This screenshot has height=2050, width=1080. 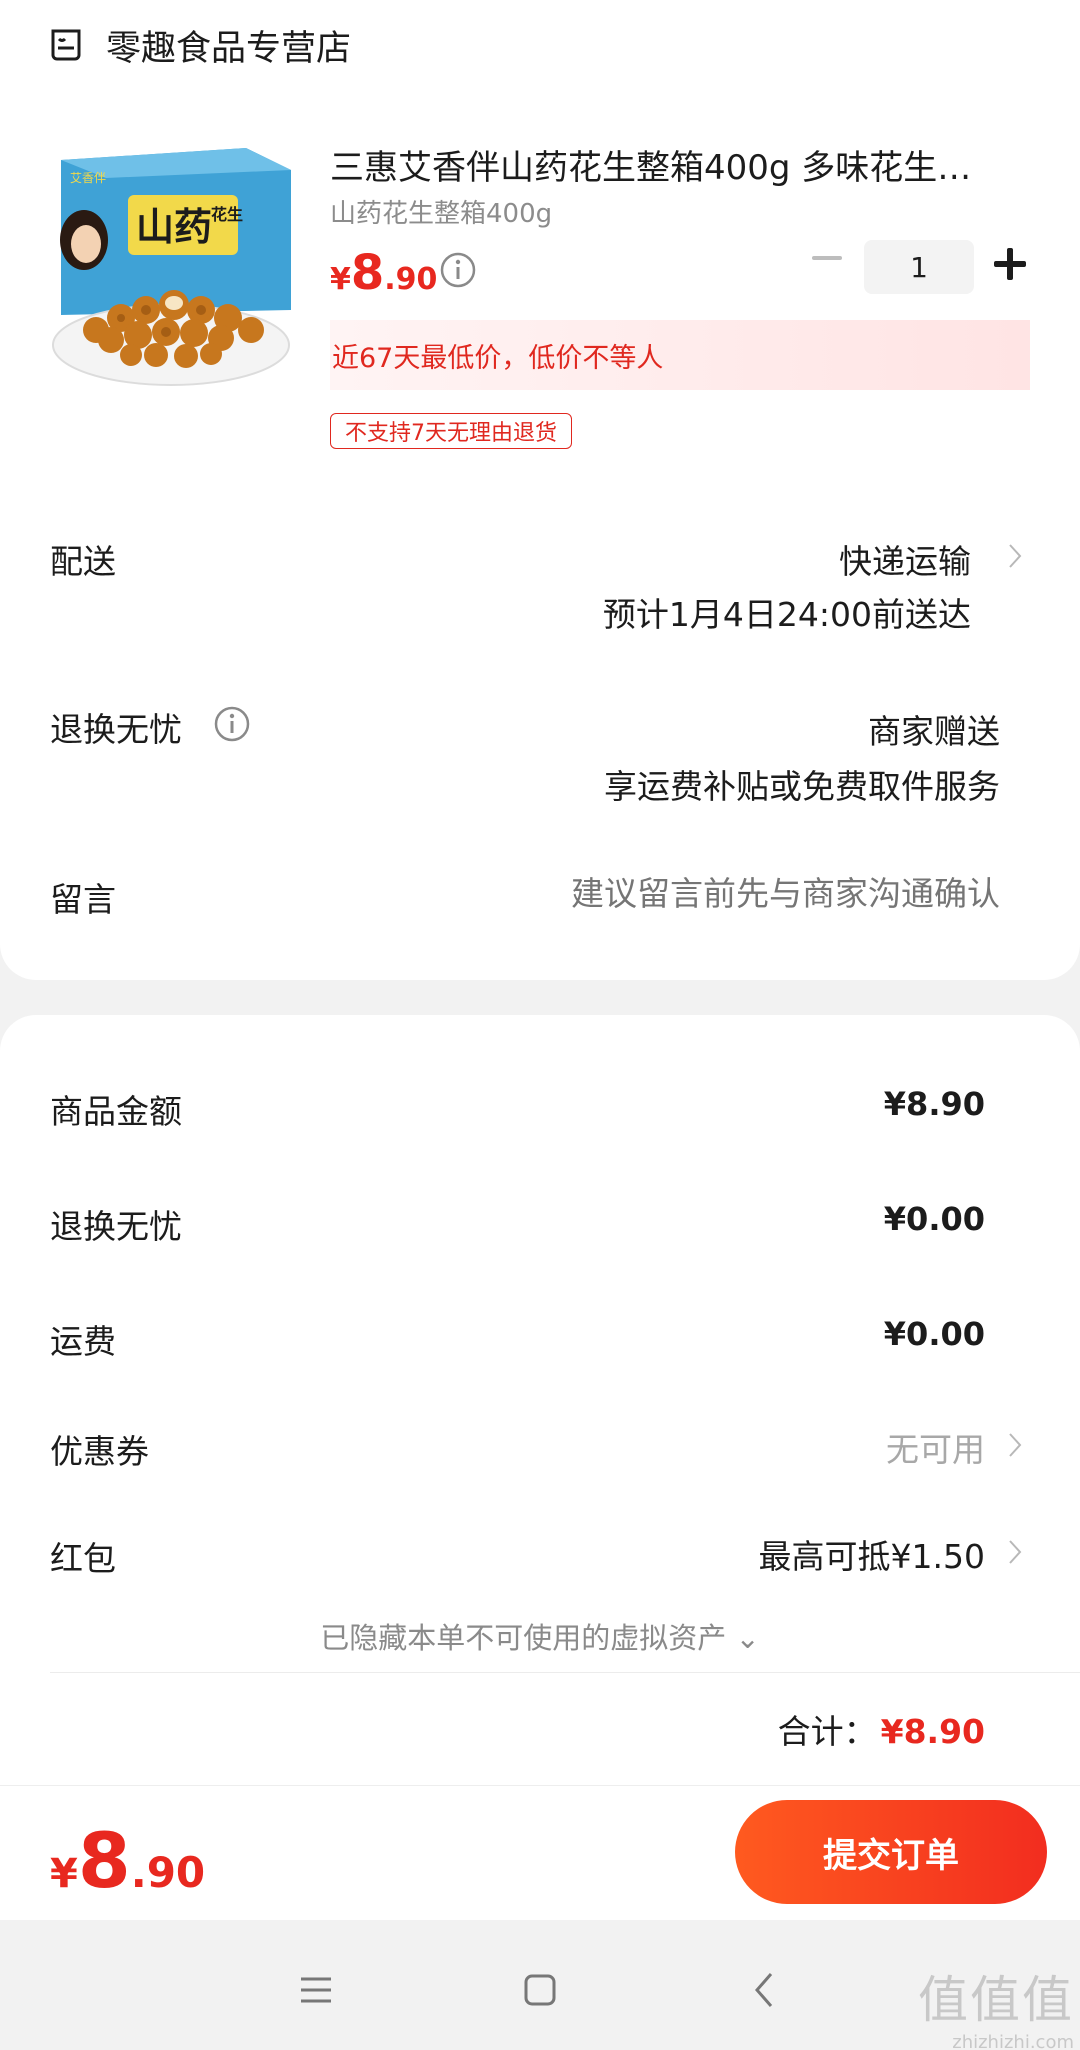 I want to click on delivery-eta: 预计1月4日24:00前送达, so click(x=786, y=614).